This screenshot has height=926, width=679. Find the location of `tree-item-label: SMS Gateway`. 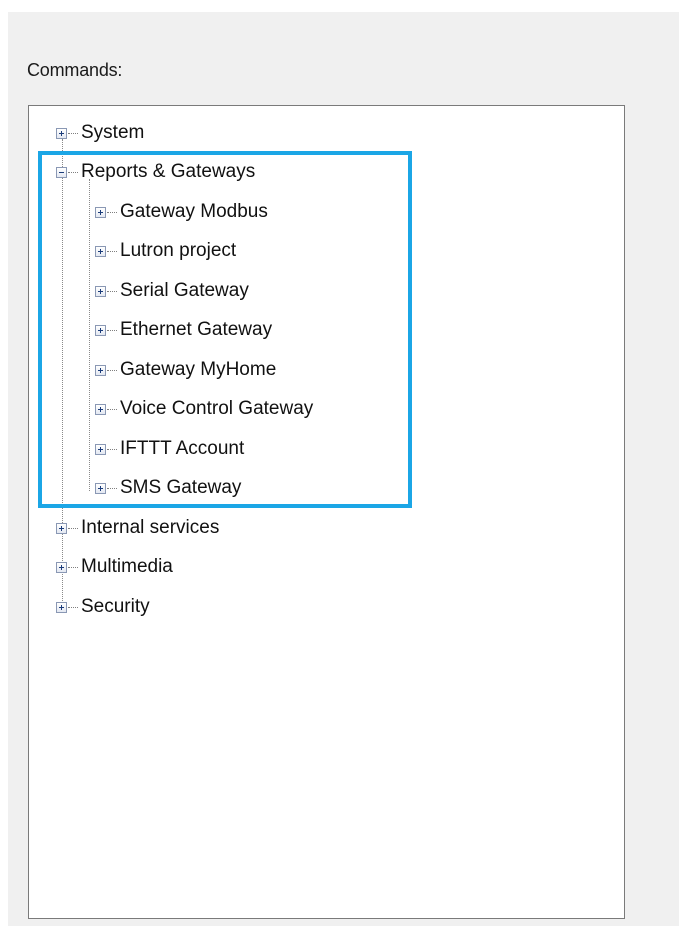

tree-item-label: SMS Gateway is located at coordinates (180, 488).